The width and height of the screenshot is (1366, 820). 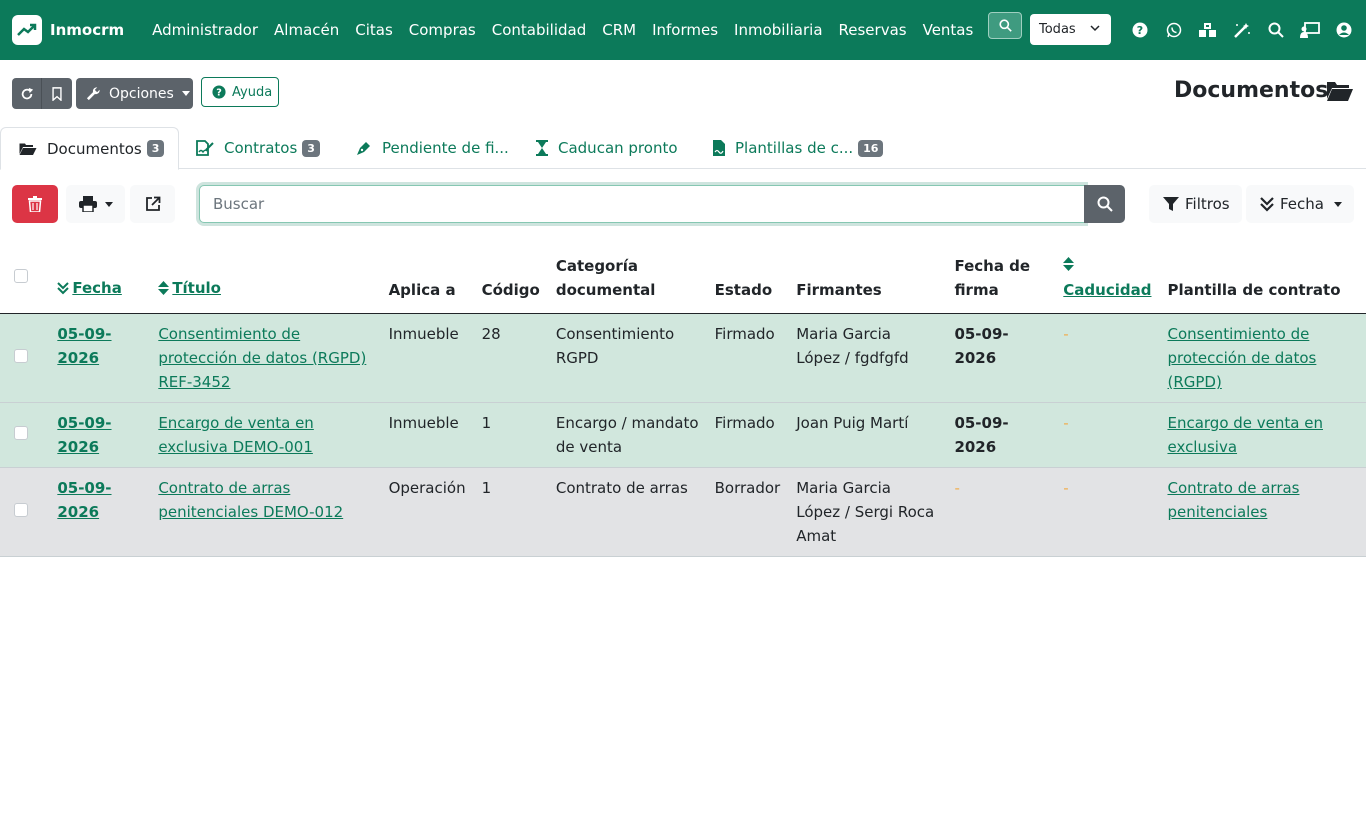 I want to click on filter-icon, so click(x=1171, y=204).